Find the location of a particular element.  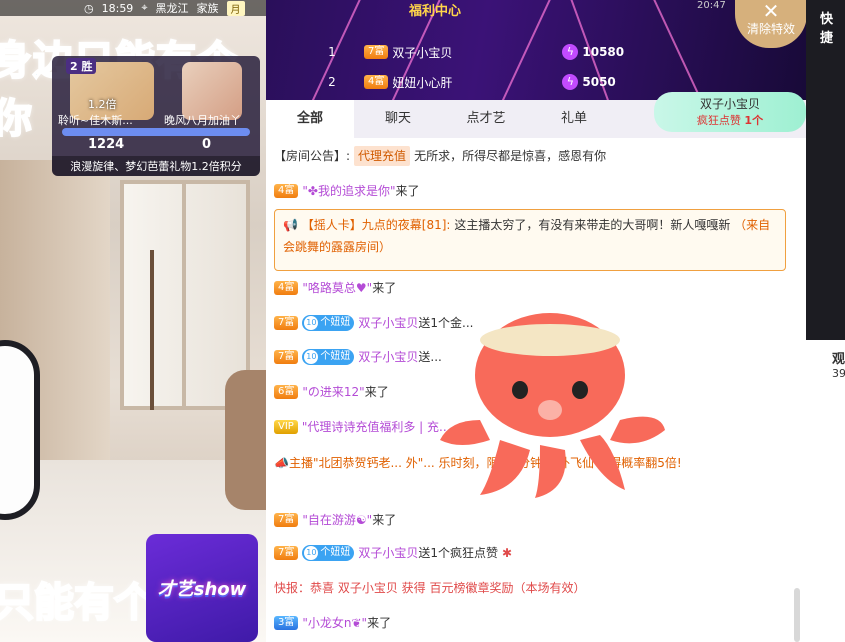

stream-info-bar: ◷ 18:59 ⌖ 黑龙江 家族 月 is located at coordinates (133, 8).